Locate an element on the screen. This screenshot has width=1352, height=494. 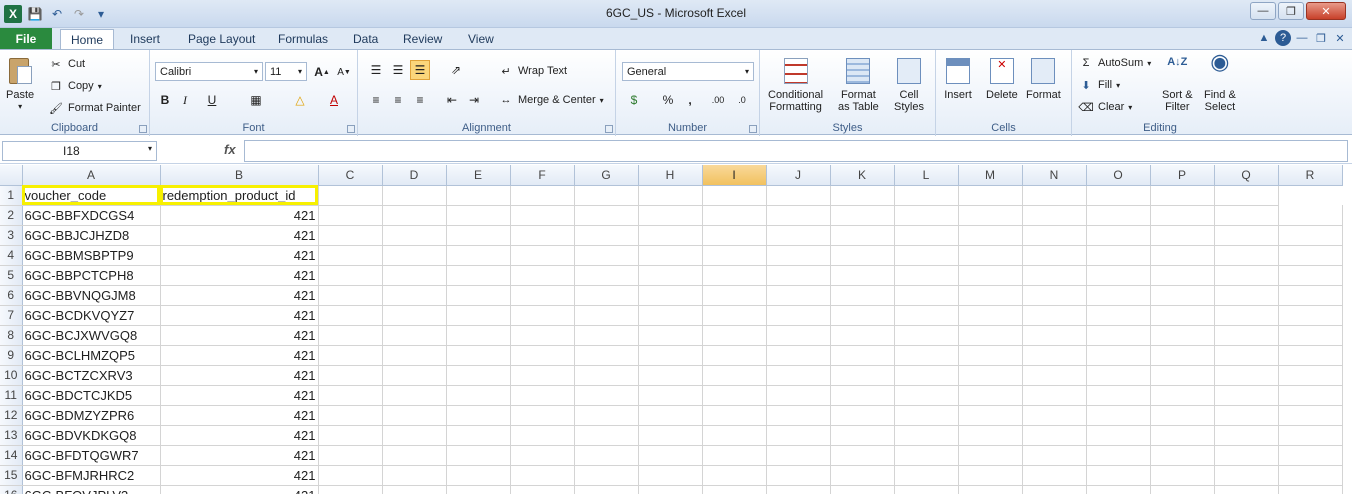
doc-minimize-icon: — is located at coordinates (1302, 38).